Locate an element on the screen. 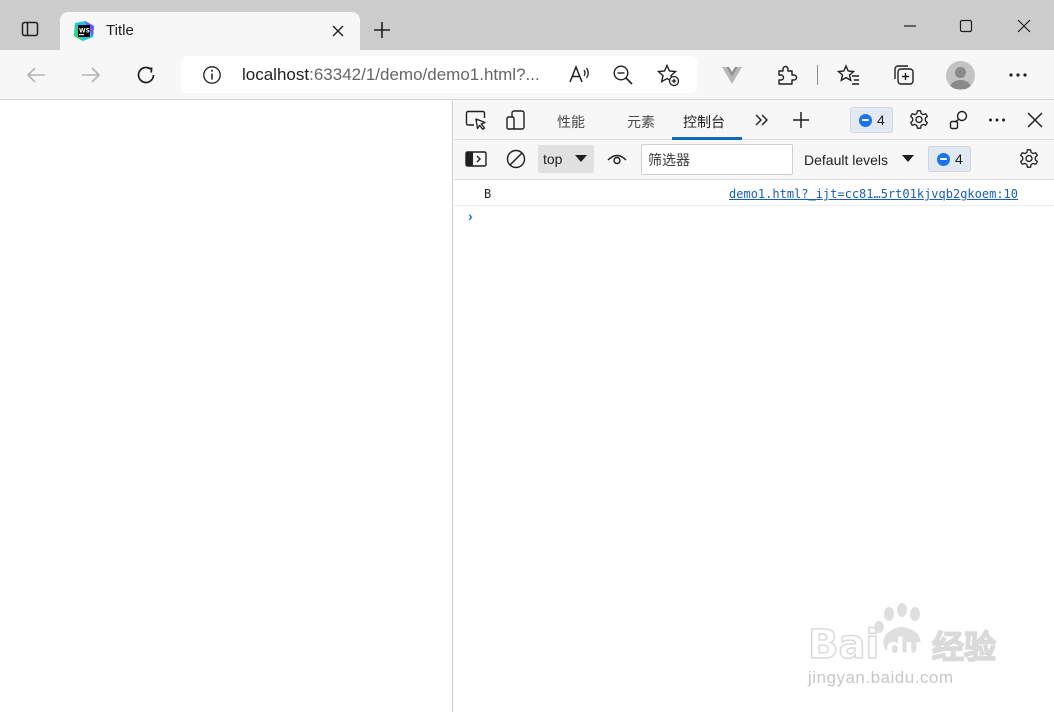 The image size is (1054, 712). star-add-icon is located at coordinates (668, 75).